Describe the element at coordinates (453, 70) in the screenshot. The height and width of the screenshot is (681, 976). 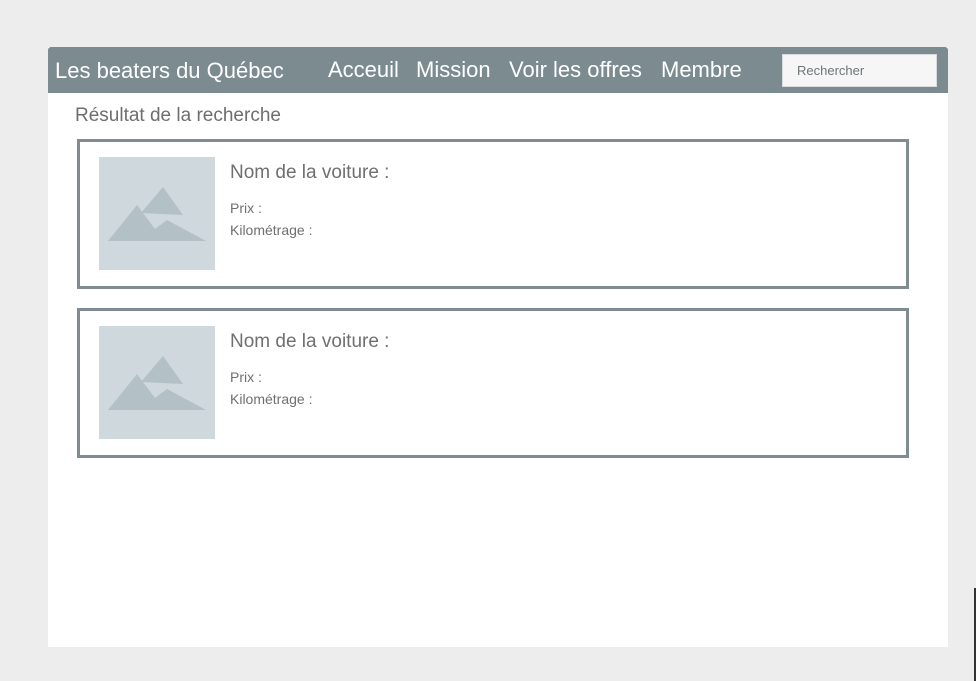
I see `nav-link-mission: Mission` at that location.